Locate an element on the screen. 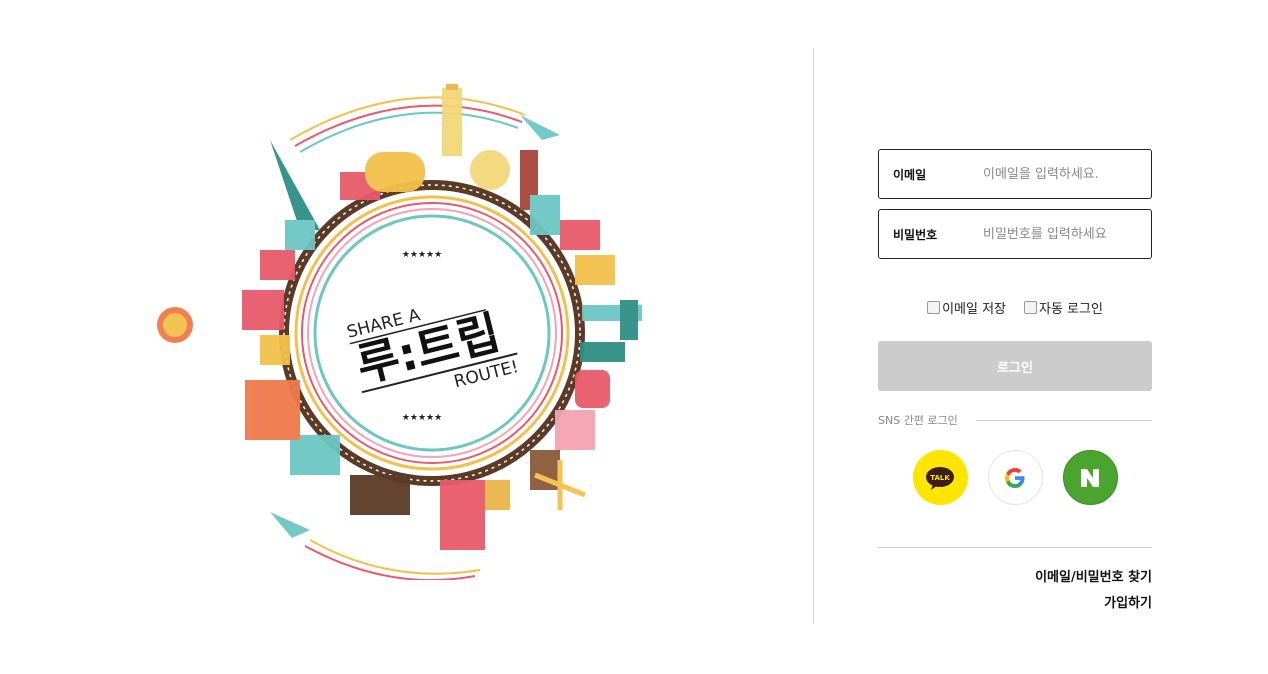 The image size is (1268, 674). email-field: 이메일 is located at coordinates (1015, 174).